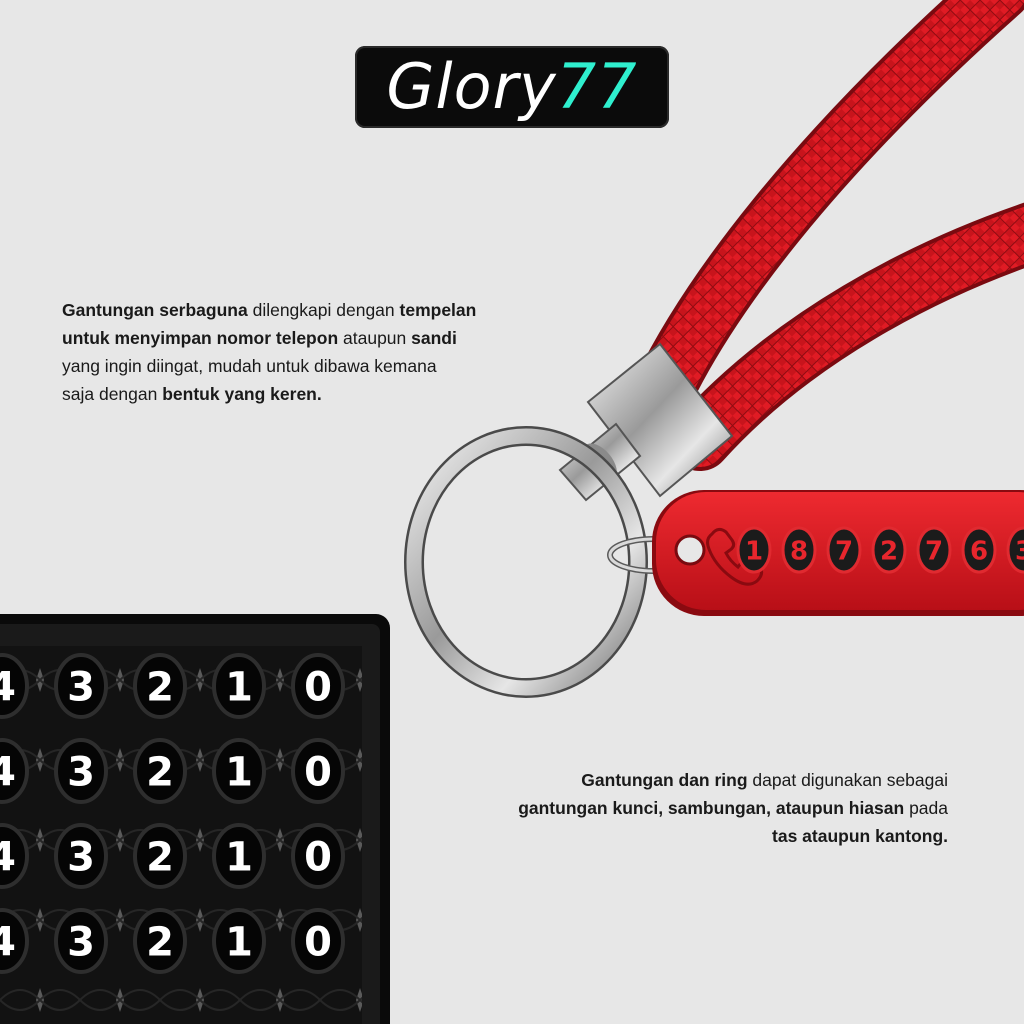  Describe the element at coordinates (112, 394) in the screenshot. I see `caption-text: saja dengan` at that location.